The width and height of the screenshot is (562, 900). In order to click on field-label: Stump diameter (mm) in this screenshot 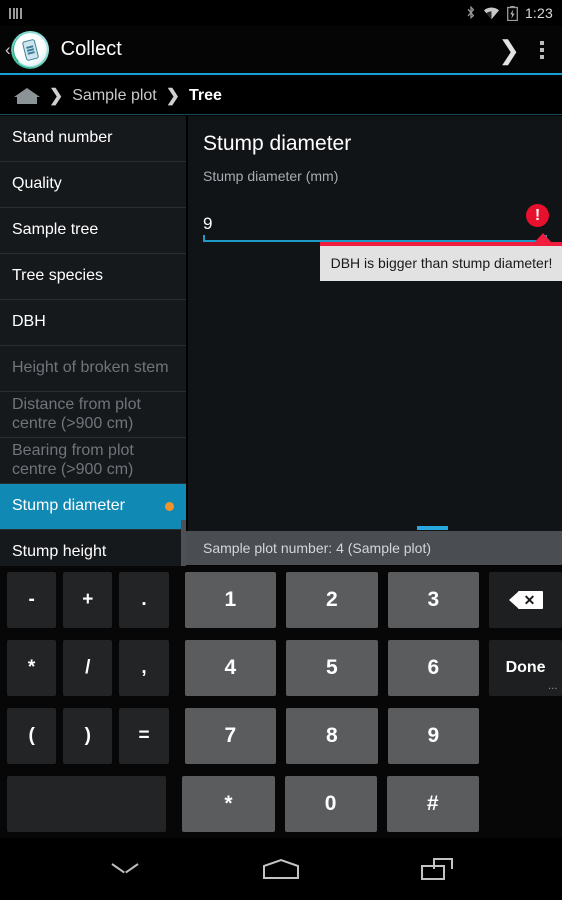, I will do `click(271, 176)`.